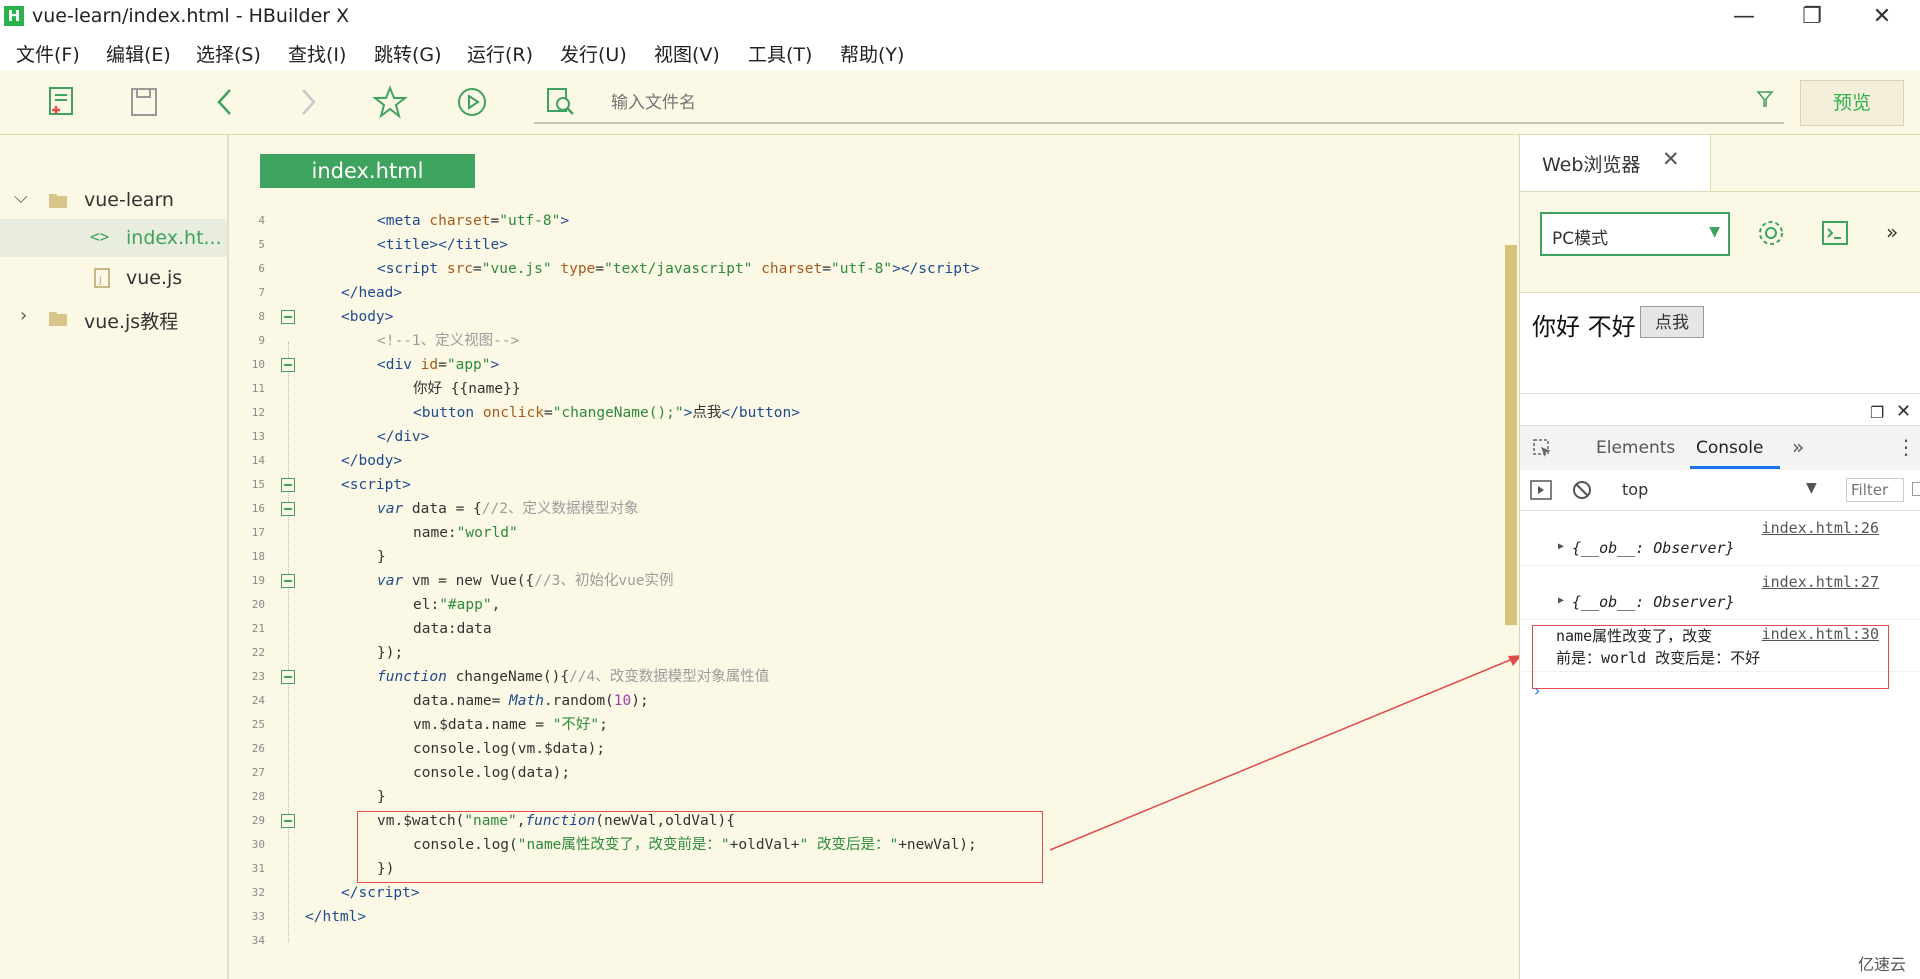  What do you see at coordinates (100, 281) in the screenshot?
I see `svg-text: J` at bounding box center [100, 281].